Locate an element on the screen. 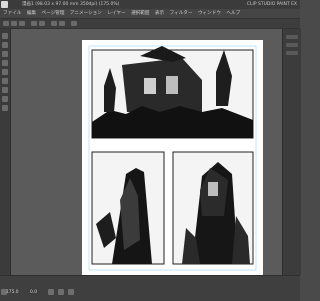 The image size is (320, 301). status-bar: 175.0 0.0 is located at coordinates (150, 288).